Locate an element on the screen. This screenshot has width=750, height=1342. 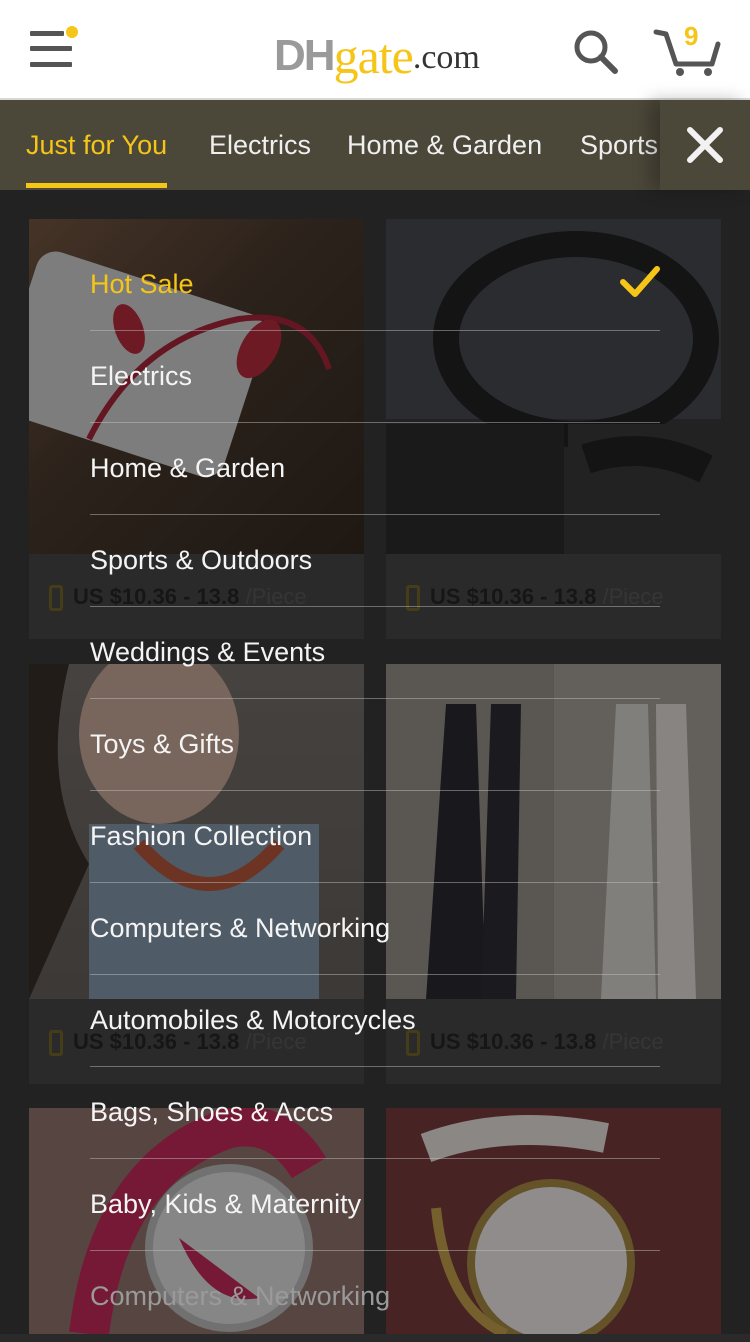
hamburger-menu-icon is located at coordinates (54, 49).